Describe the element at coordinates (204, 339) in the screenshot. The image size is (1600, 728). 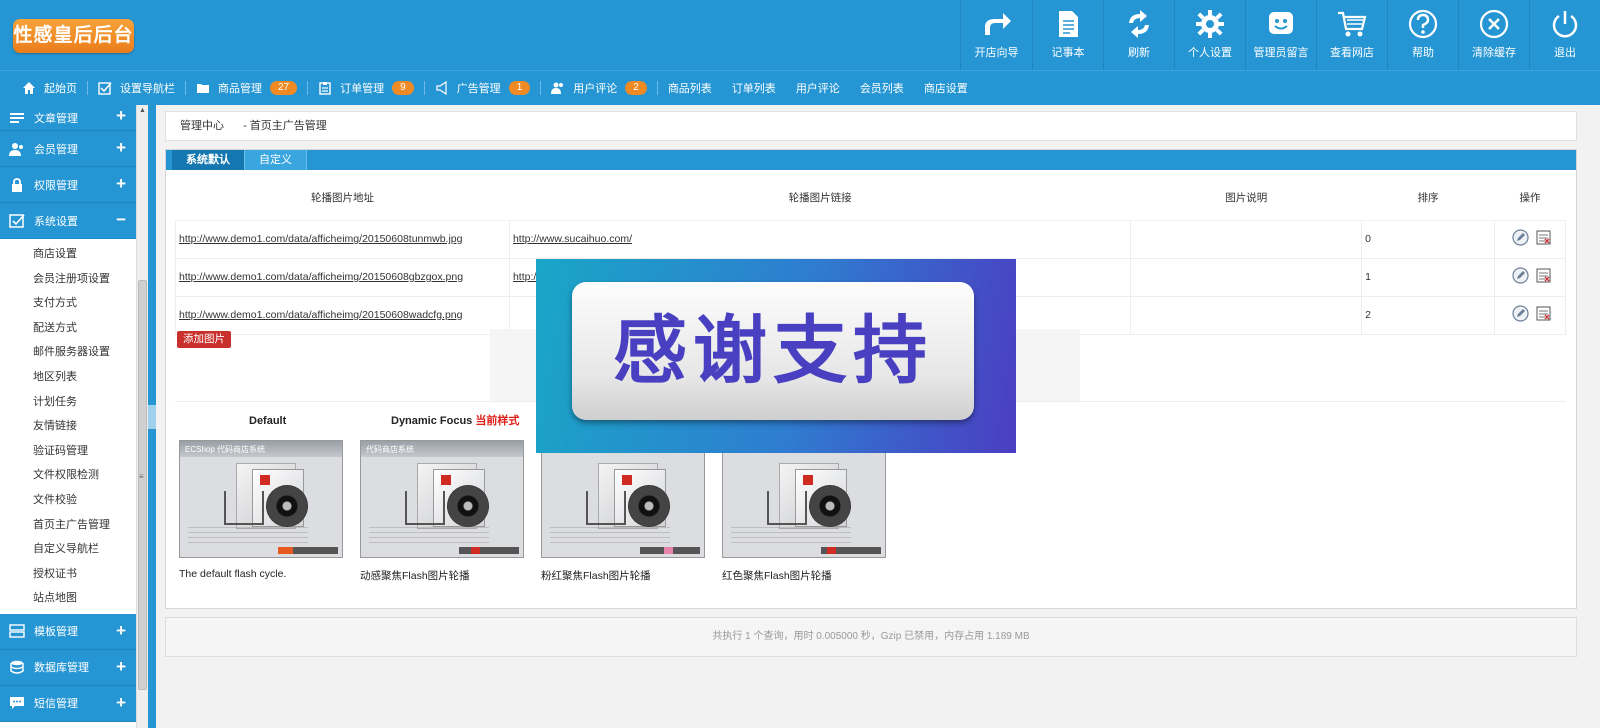
I see `add-image-button: 添加图片` at that location.